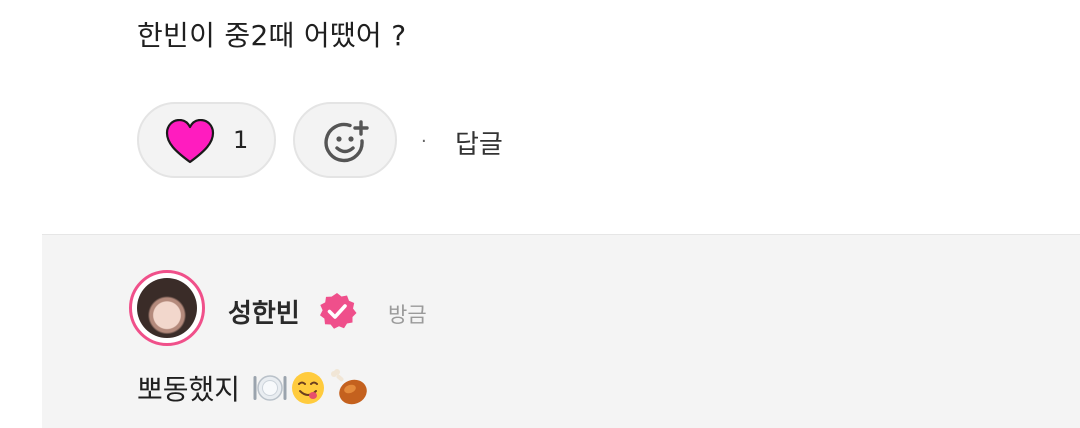 The width and height of the screenshot is (1080, 428). I want to click on reply-text: 뽀동했지, so click(189, 389).